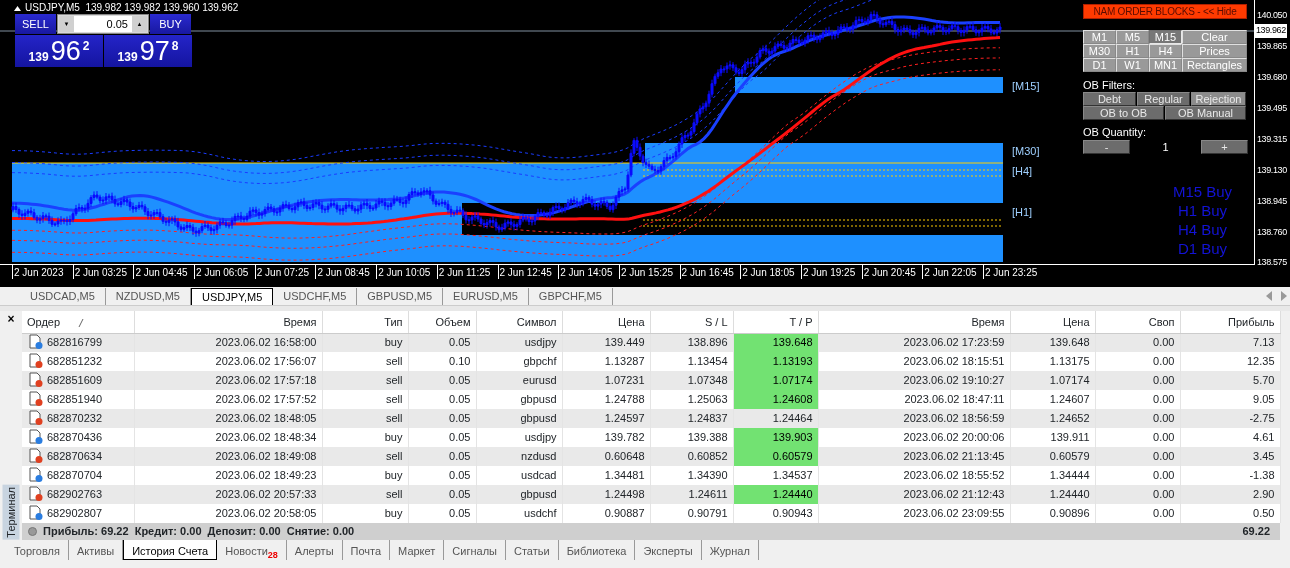 The image size is (1290, 568). What do you see at coordinates (417, 550) in the screenshot?
I see `terminal-tab: Маркет` at bounding box center [417, 550].